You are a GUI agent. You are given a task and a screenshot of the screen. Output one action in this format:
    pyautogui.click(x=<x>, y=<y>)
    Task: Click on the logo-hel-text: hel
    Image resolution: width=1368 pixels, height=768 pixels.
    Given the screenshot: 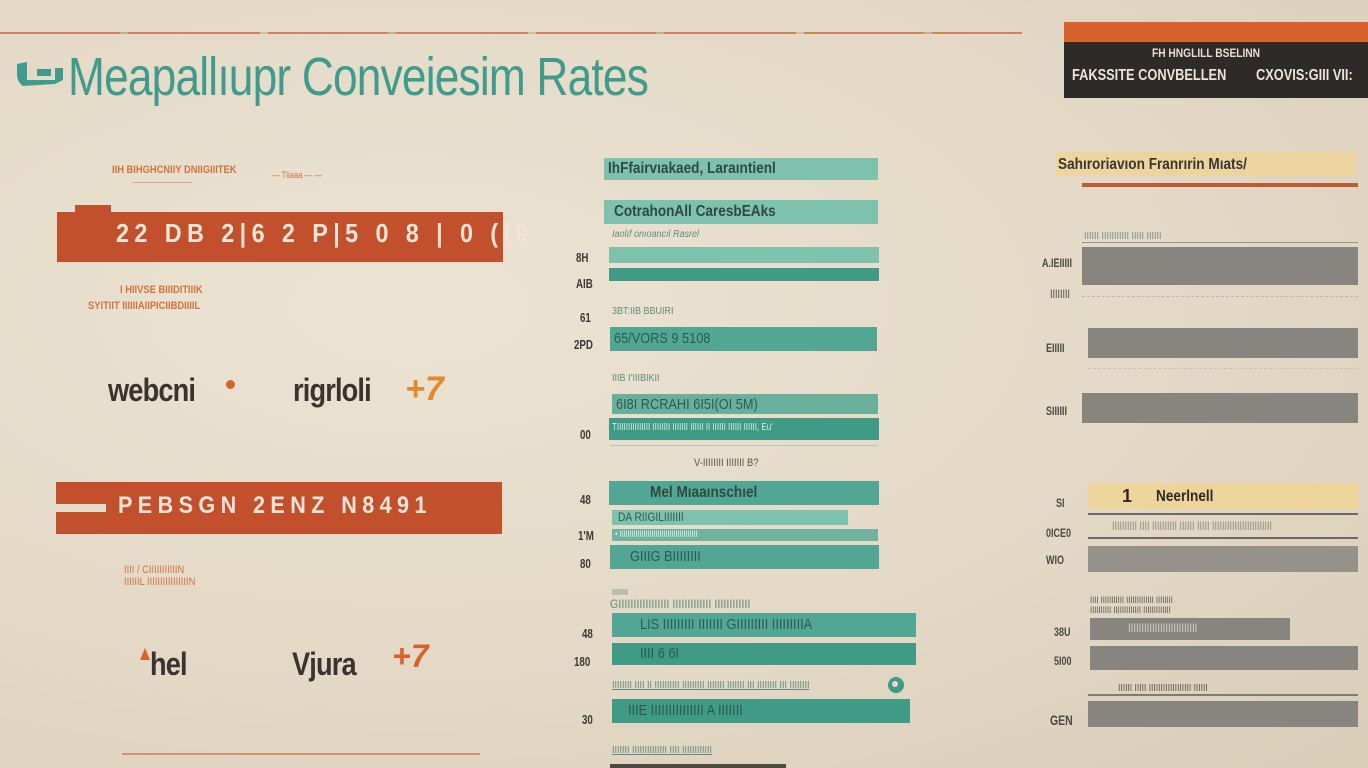 What is the action you would take?
    pyautogui.click(x=169, y=664)
    